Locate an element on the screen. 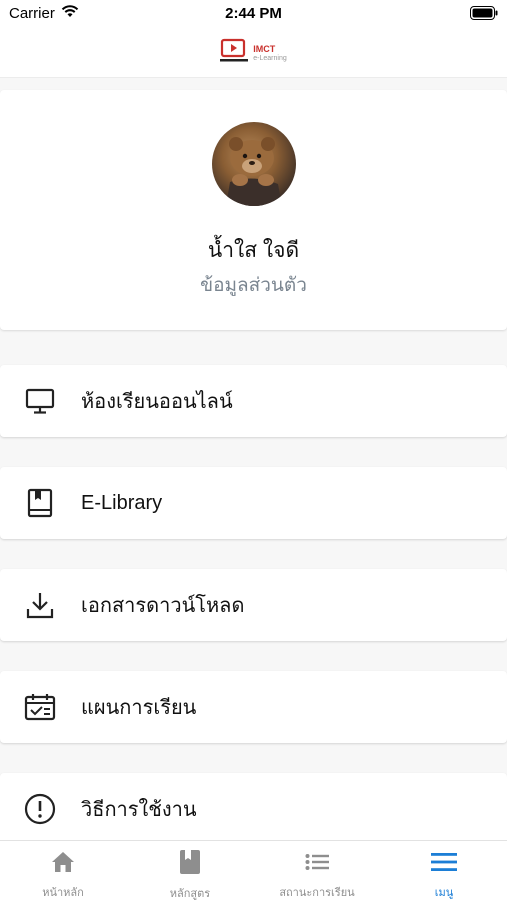 The height and width of the screenshot is (900, 507). download-icon is located at coordinates (40, 605).